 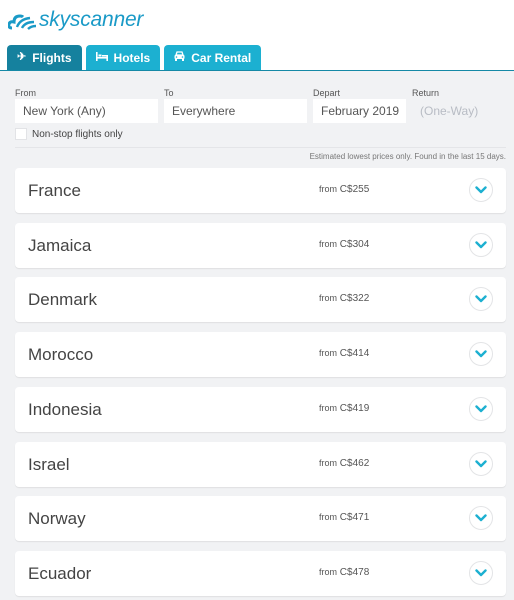 I want to click on destination-card: Denmark from C$322, so click(x=260, y=299).